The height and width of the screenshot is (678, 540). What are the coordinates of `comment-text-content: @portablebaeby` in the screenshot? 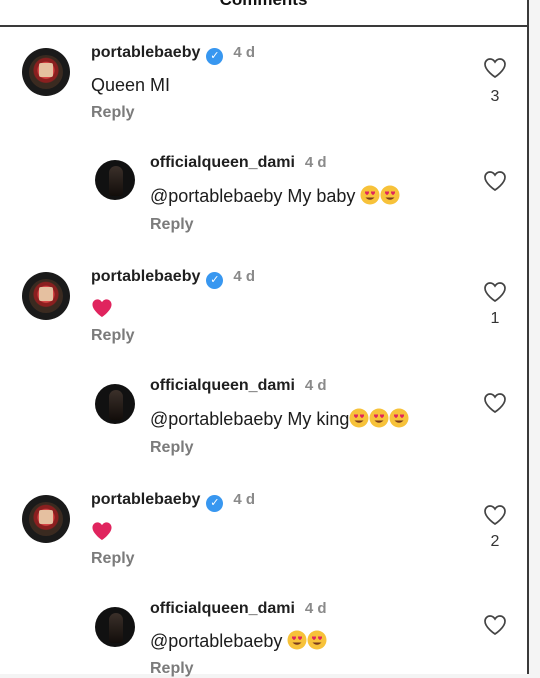 It's located at (216, 641).